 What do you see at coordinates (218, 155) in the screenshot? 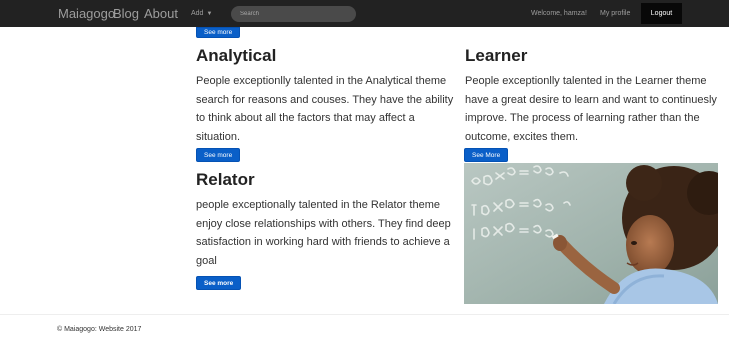
I see `analytical-see-more-button: See more` at bounding box center [218, 155].